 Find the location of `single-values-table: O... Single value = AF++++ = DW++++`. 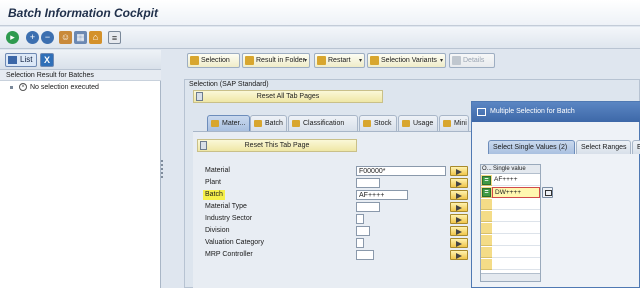

single-values-table: O... Single value = AF++++ = DW++++ is located at coordinates (510, 223).